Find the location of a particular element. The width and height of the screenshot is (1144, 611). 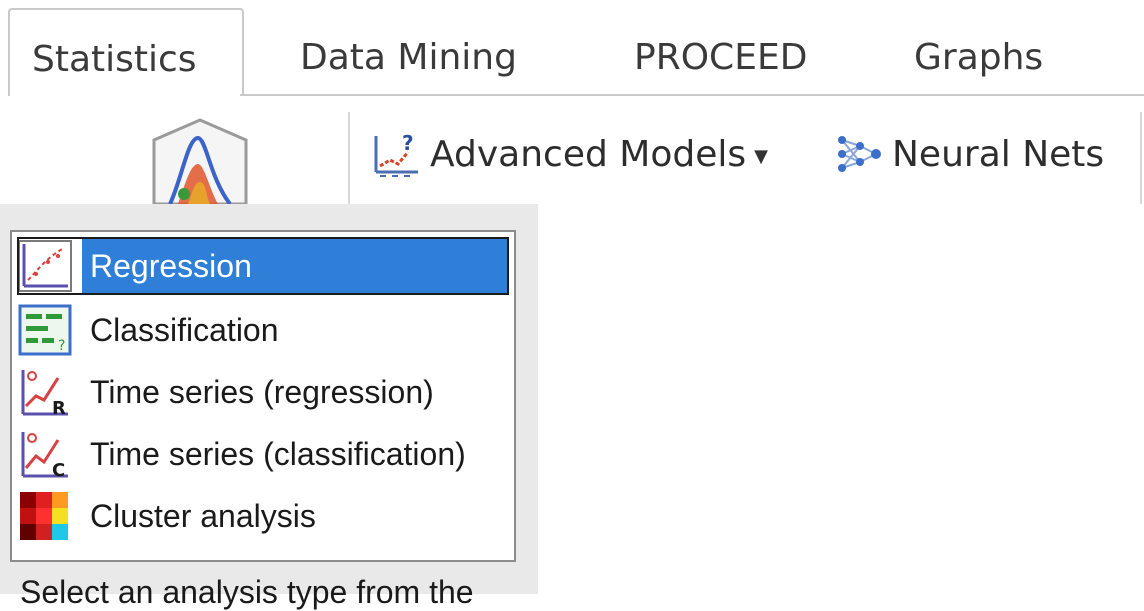

advanced-models-icon: ? is located at coordinates (397, 154).